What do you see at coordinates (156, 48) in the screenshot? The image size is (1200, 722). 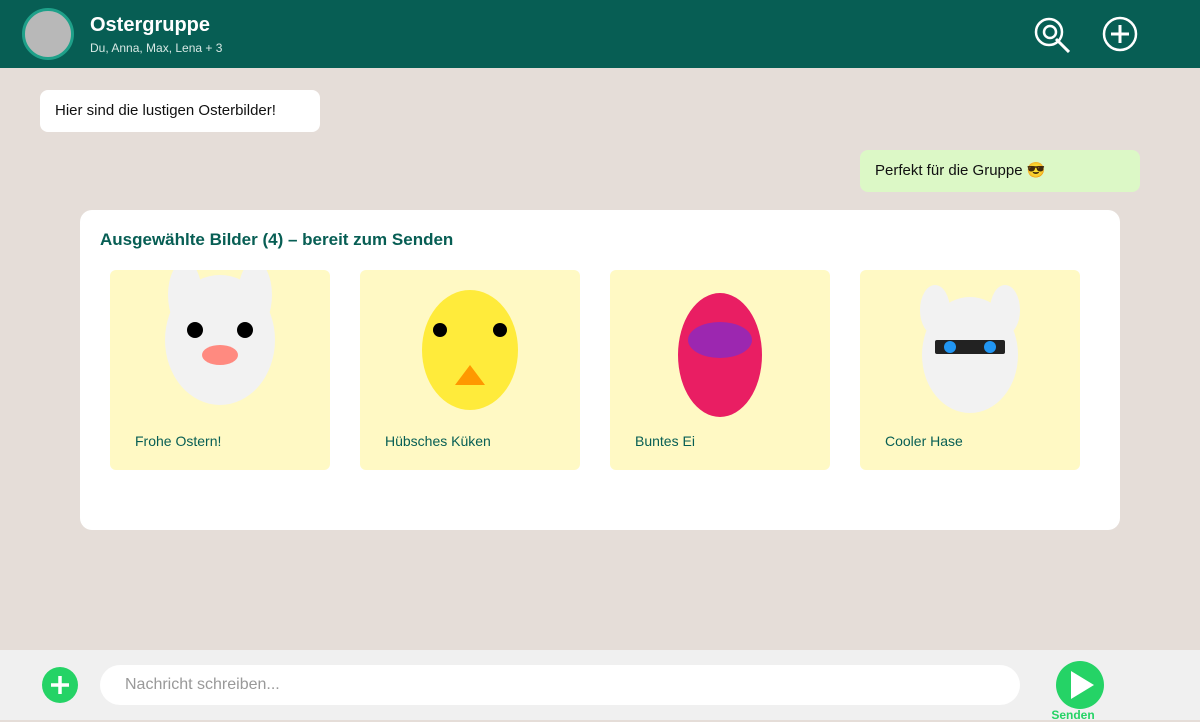 I see `chat-members: Du, Anna, Max, Lena + 3` at bounding box center [156, 48].